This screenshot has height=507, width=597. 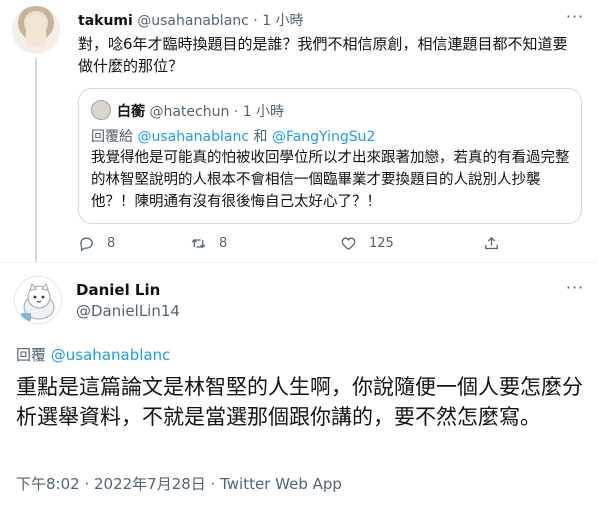 I want to click on user-handle: @usahanablanc, so click(x=193, y=21).